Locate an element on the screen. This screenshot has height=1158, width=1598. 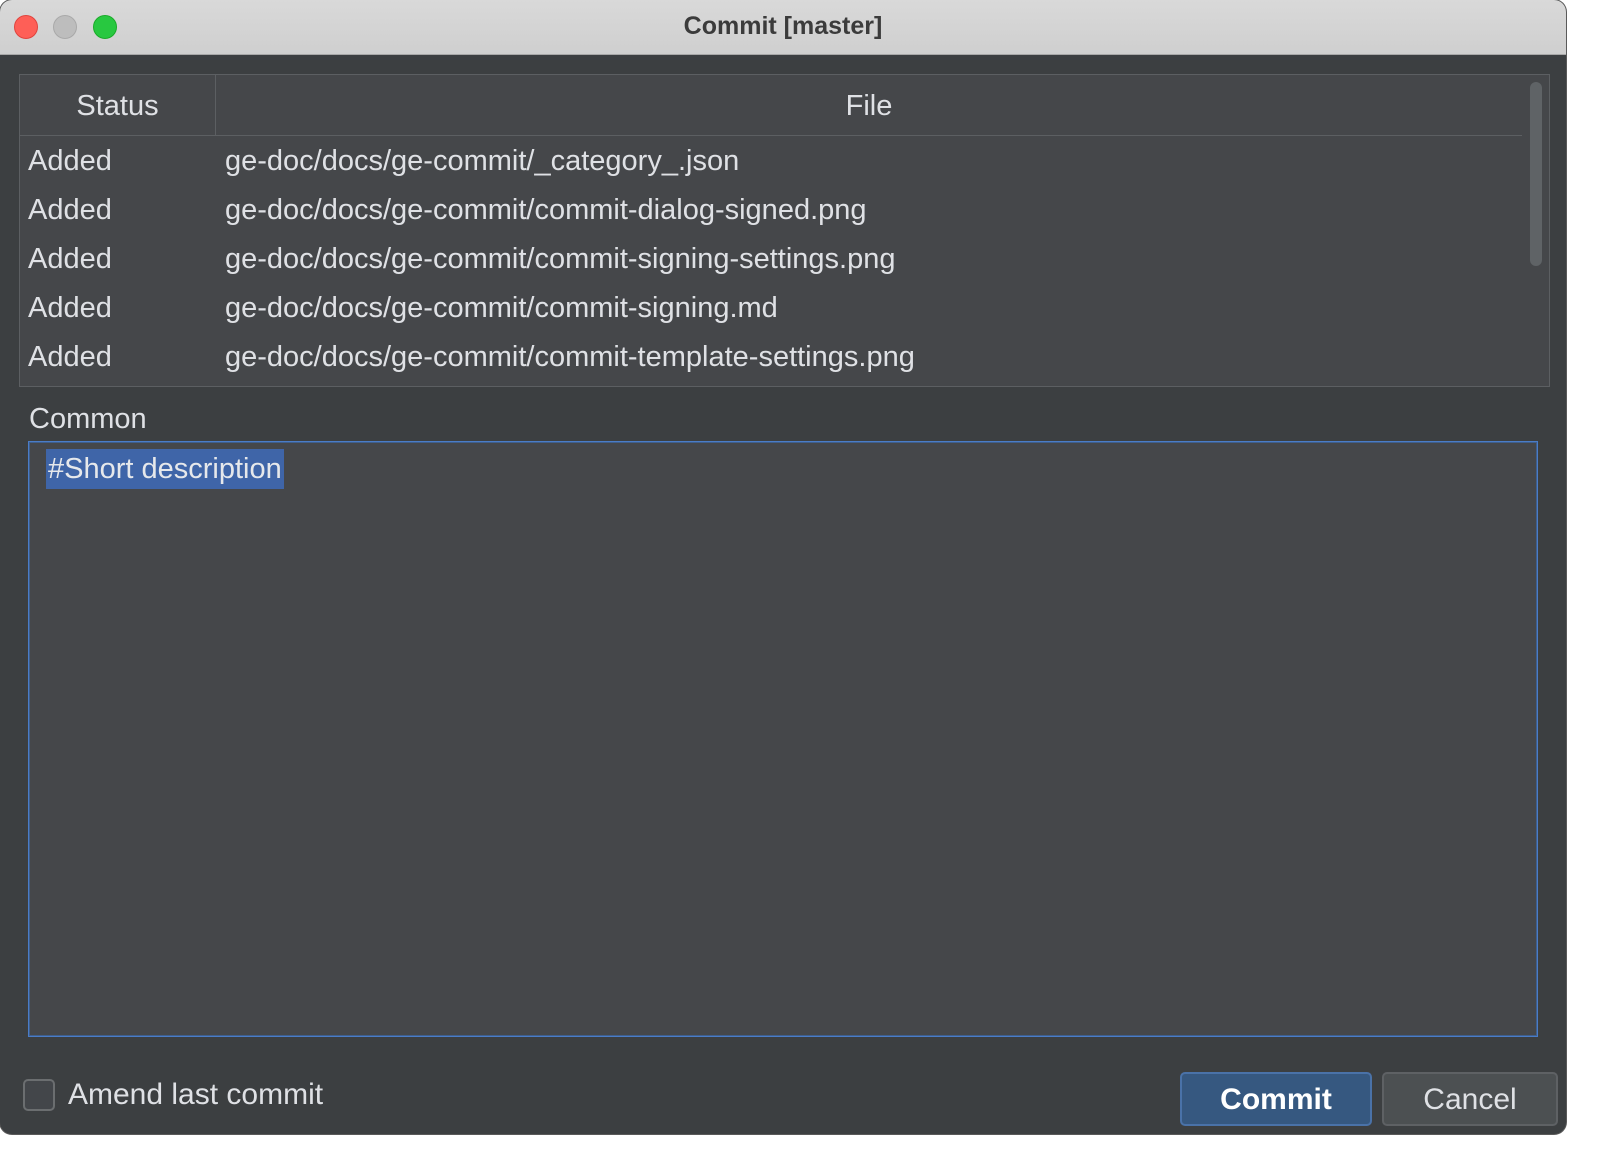
commit-button: Commit is located at coordinates (1276, 1099).